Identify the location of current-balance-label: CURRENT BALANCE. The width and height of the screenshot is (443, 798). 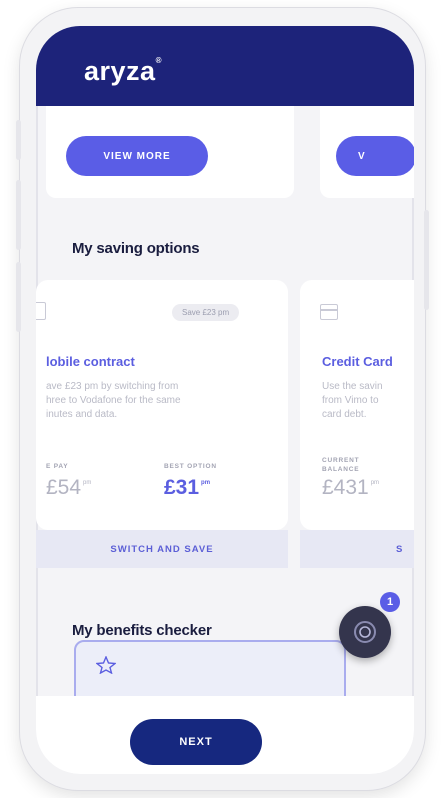
(341, 465).